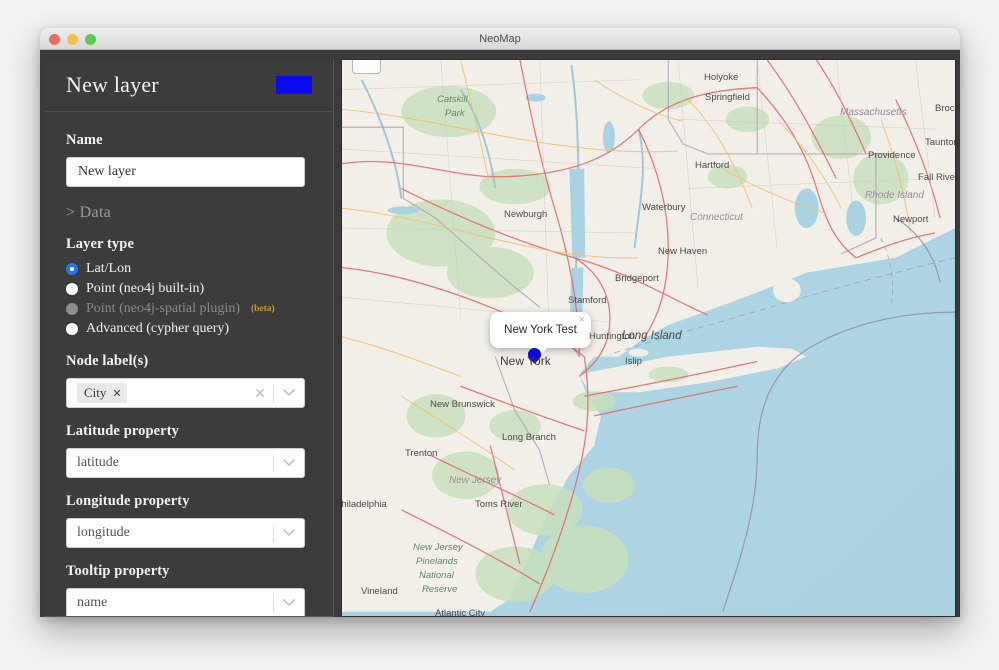  What do you see at coordinates (163, 308) in the screenshot?
I see `layer-type-option-label: Point (neo4j-spatial plugin)` at bounding box center [163, 308].